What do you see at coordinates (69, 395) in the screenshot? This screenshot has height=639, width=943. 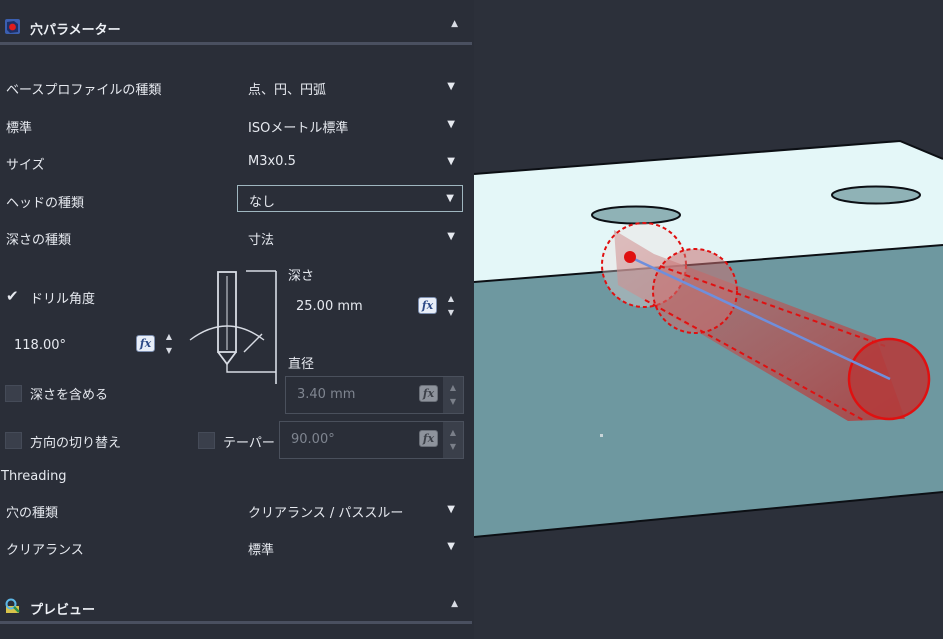 I see `include-depth-label: 深さを含める` at bounding box center [69, 395].